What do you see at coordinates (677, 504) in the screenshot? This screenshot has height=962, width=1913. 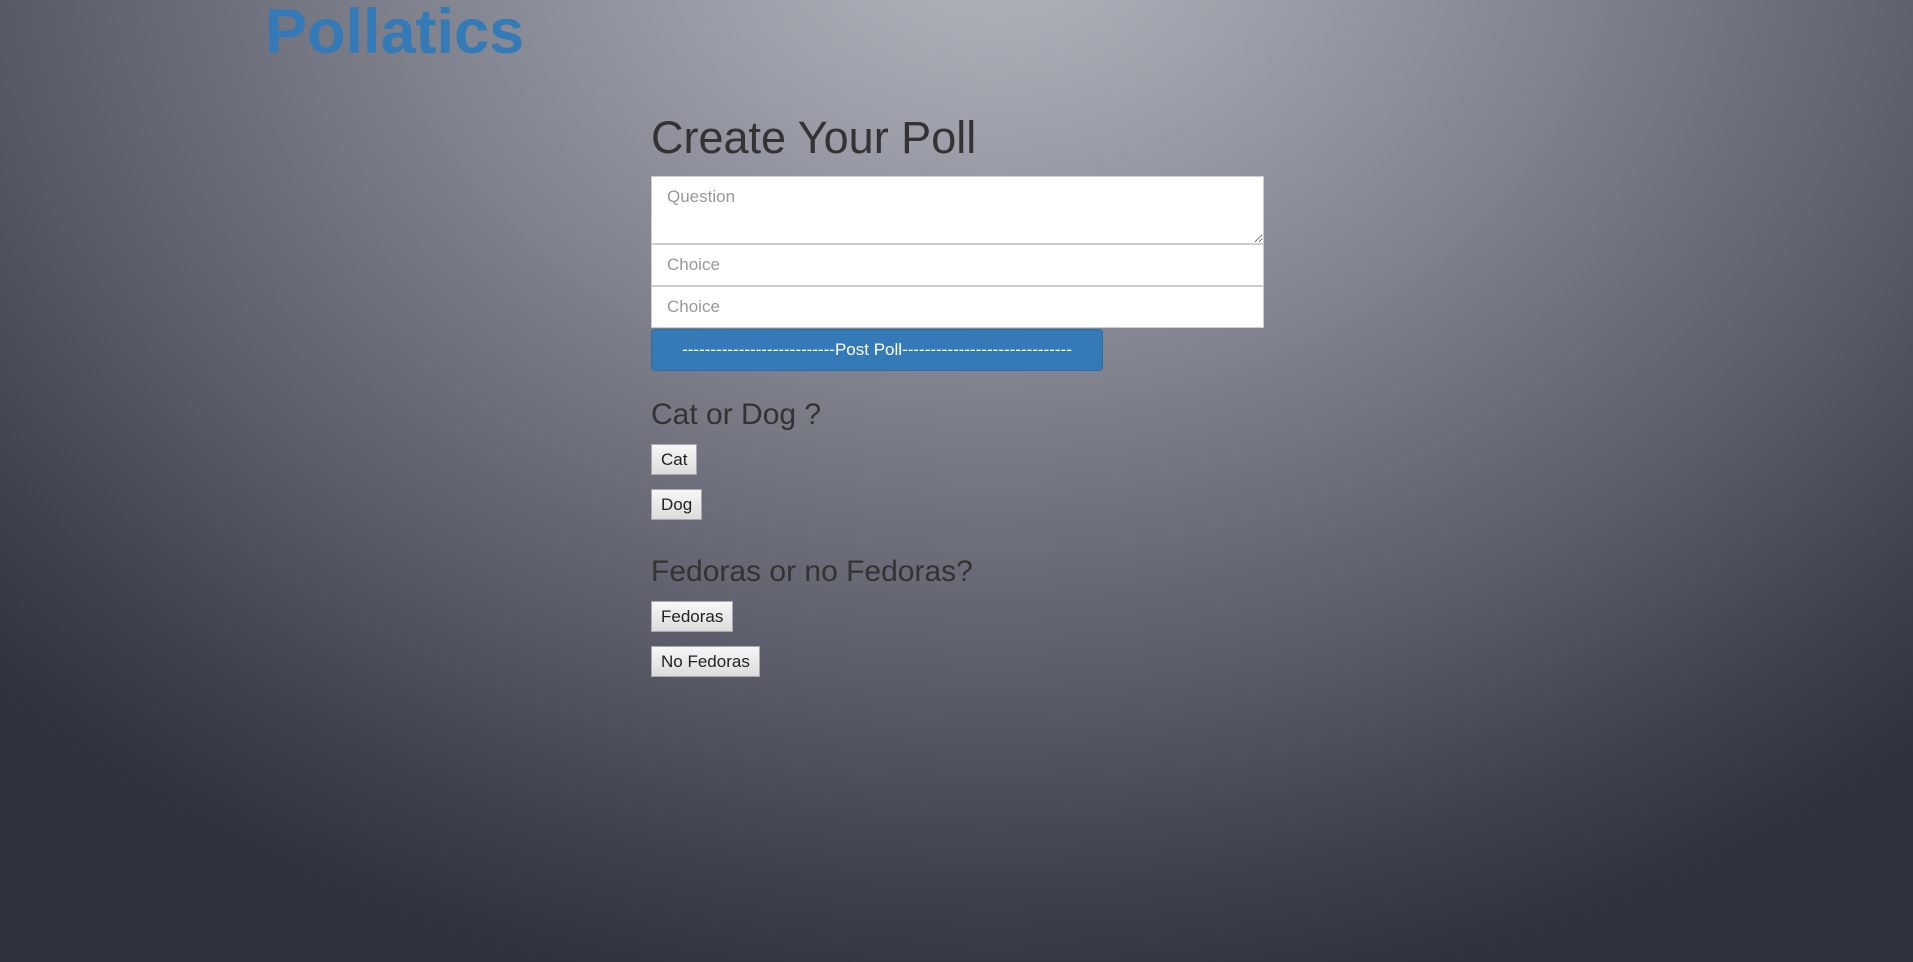 I see `vote-button-dog: Dog` at bounding box center [677, 504].